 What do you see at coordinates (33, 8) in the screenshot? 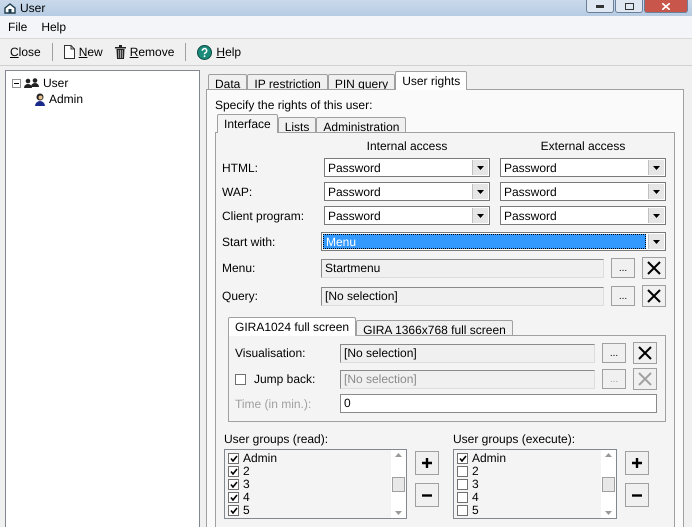
I see `window-title: User` at bounding box center [33, 8].